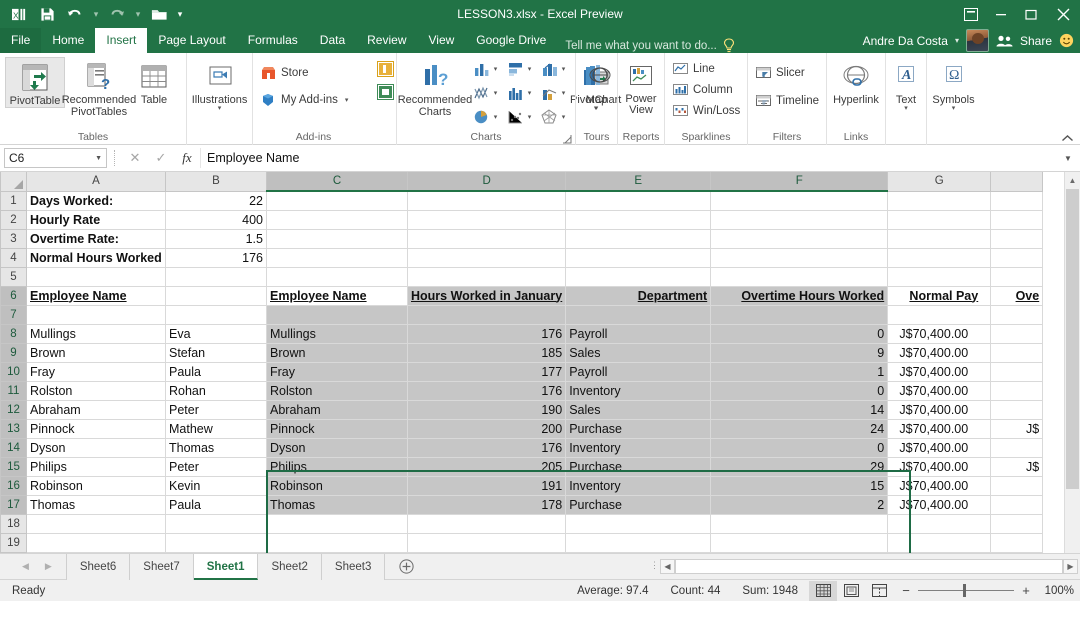  What do you see at coordinates (799, 372) in the screenshot?
I see `cell-F10: 1` at bounding box center [799, 372].